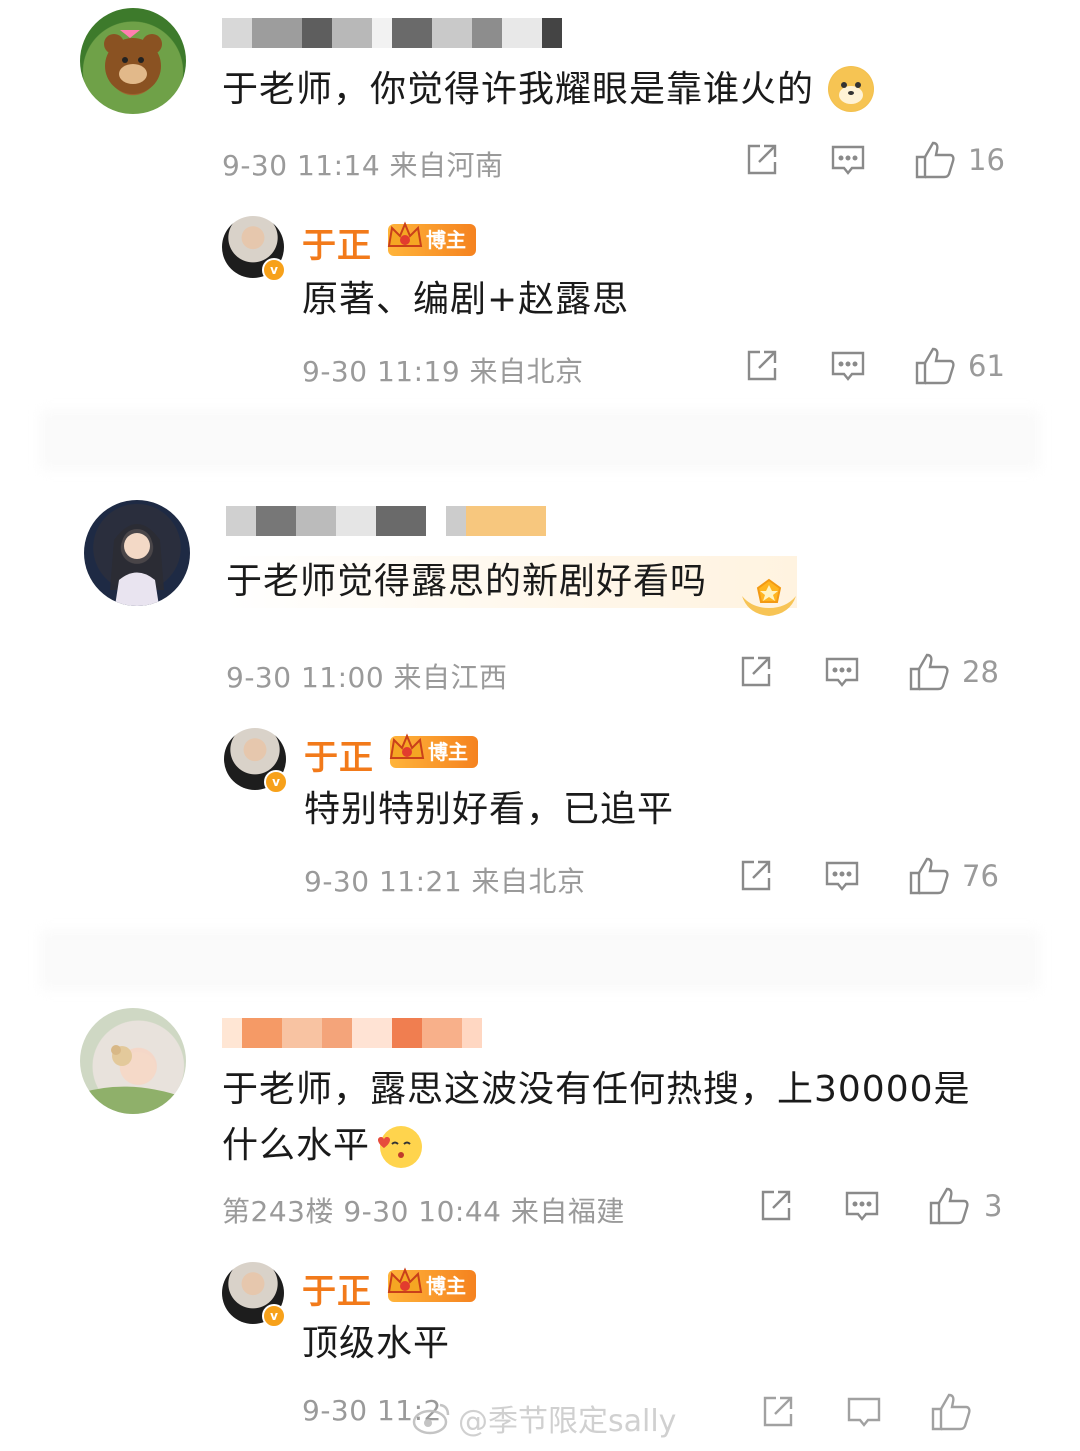 The image size is (1080, 1451). What do you see at coordinates (980, 672) in the screenshot?
I see `like-count: 28` at bounding box center [980, 672].